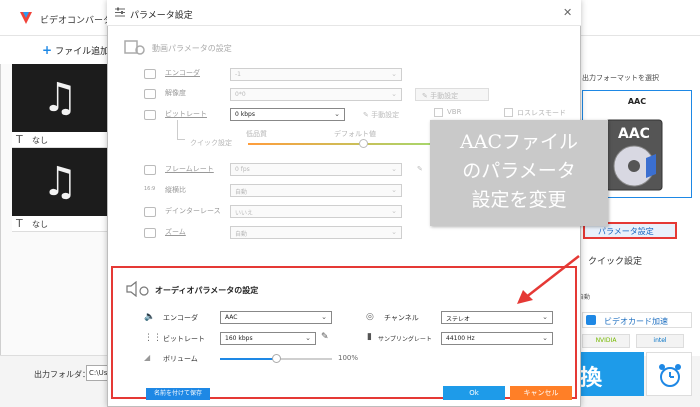 The image size is (700, 407). What do you see at coordinates (401, 318) in the screenshot?
I see `channel-label: チャンネル` at bounding box center [401, 318].